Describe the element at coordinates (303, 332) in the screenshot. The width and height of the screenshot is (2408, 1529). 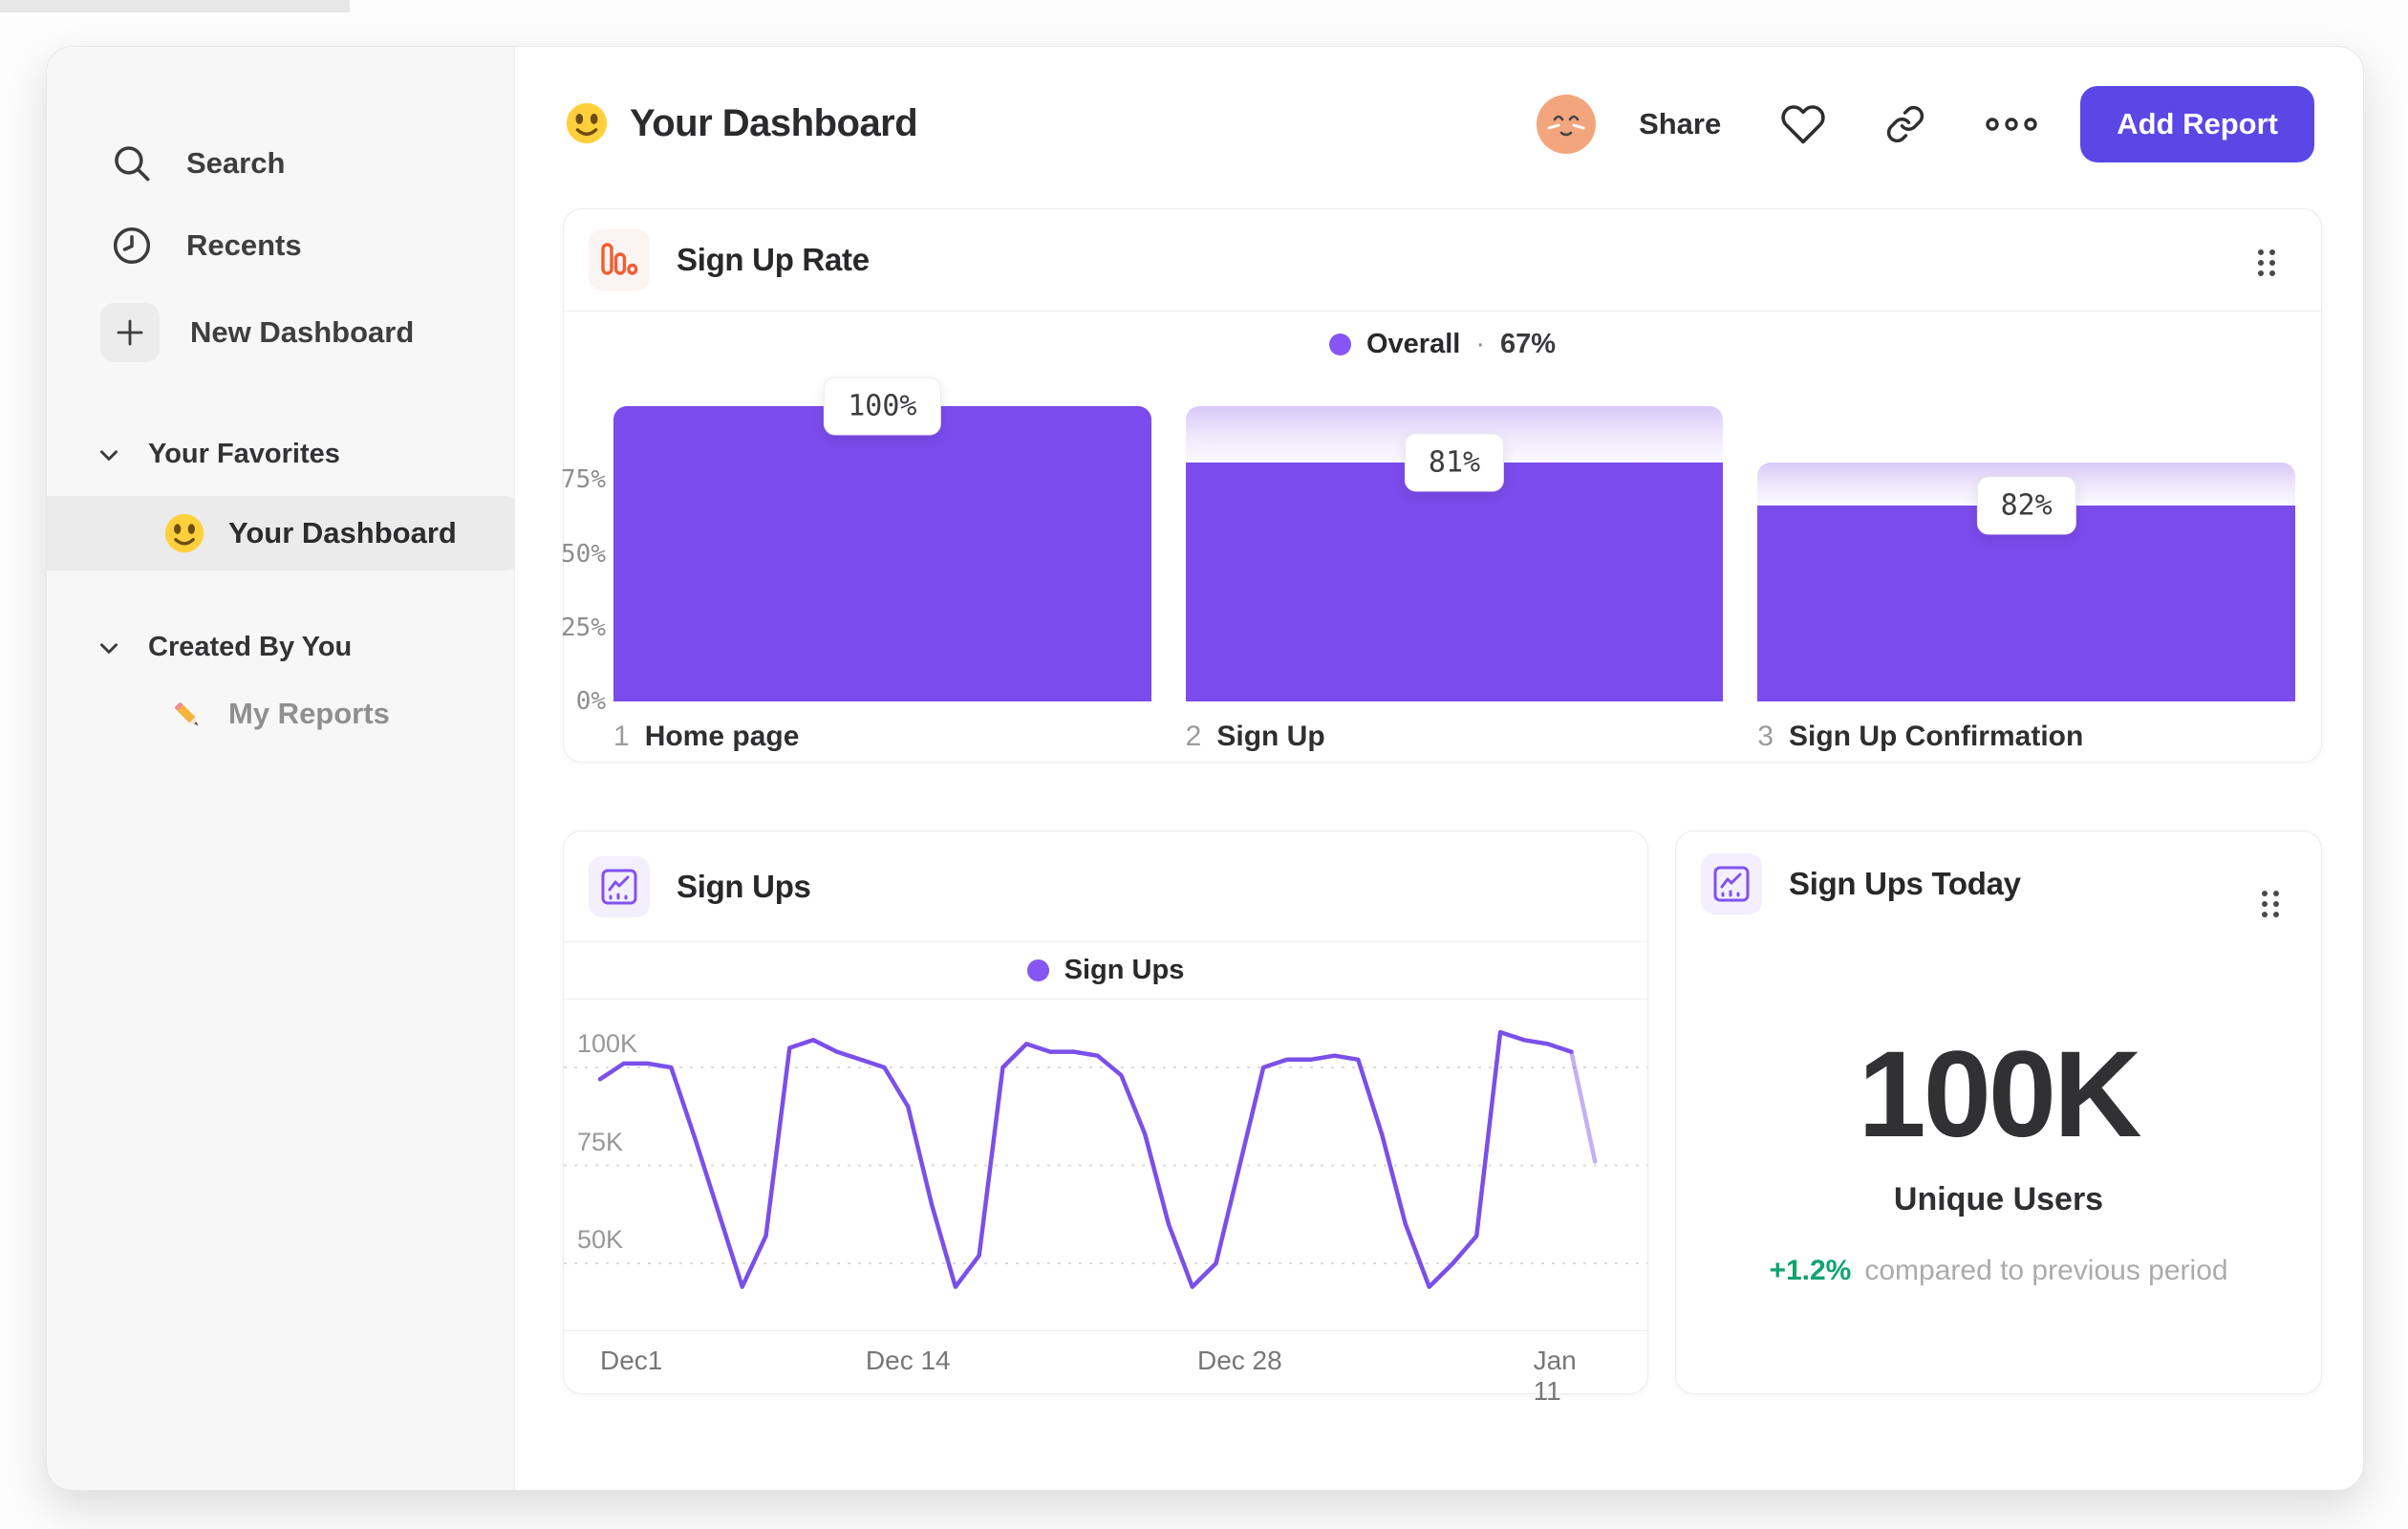
I see `sidebar-item-label: New Dashboard` at that location.